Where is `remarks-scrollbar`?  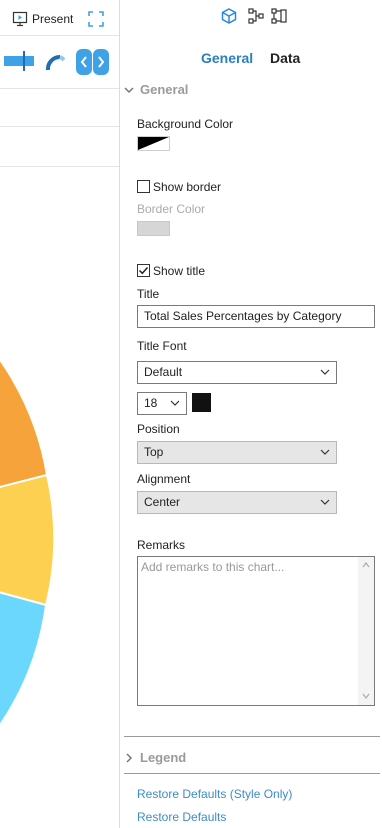
remarks-scrollbar is located at coordinates (366, 631).